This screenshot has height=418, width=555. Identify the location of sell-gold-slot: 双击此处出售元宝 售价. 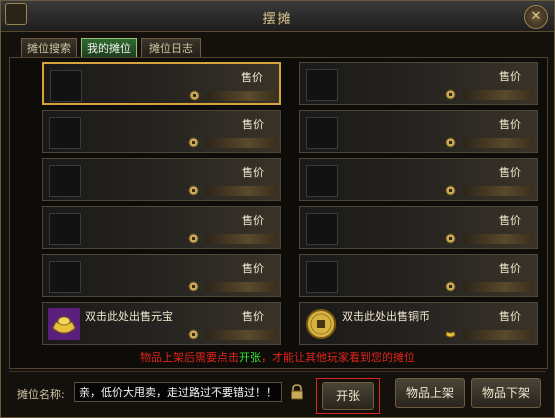
(161, 323).